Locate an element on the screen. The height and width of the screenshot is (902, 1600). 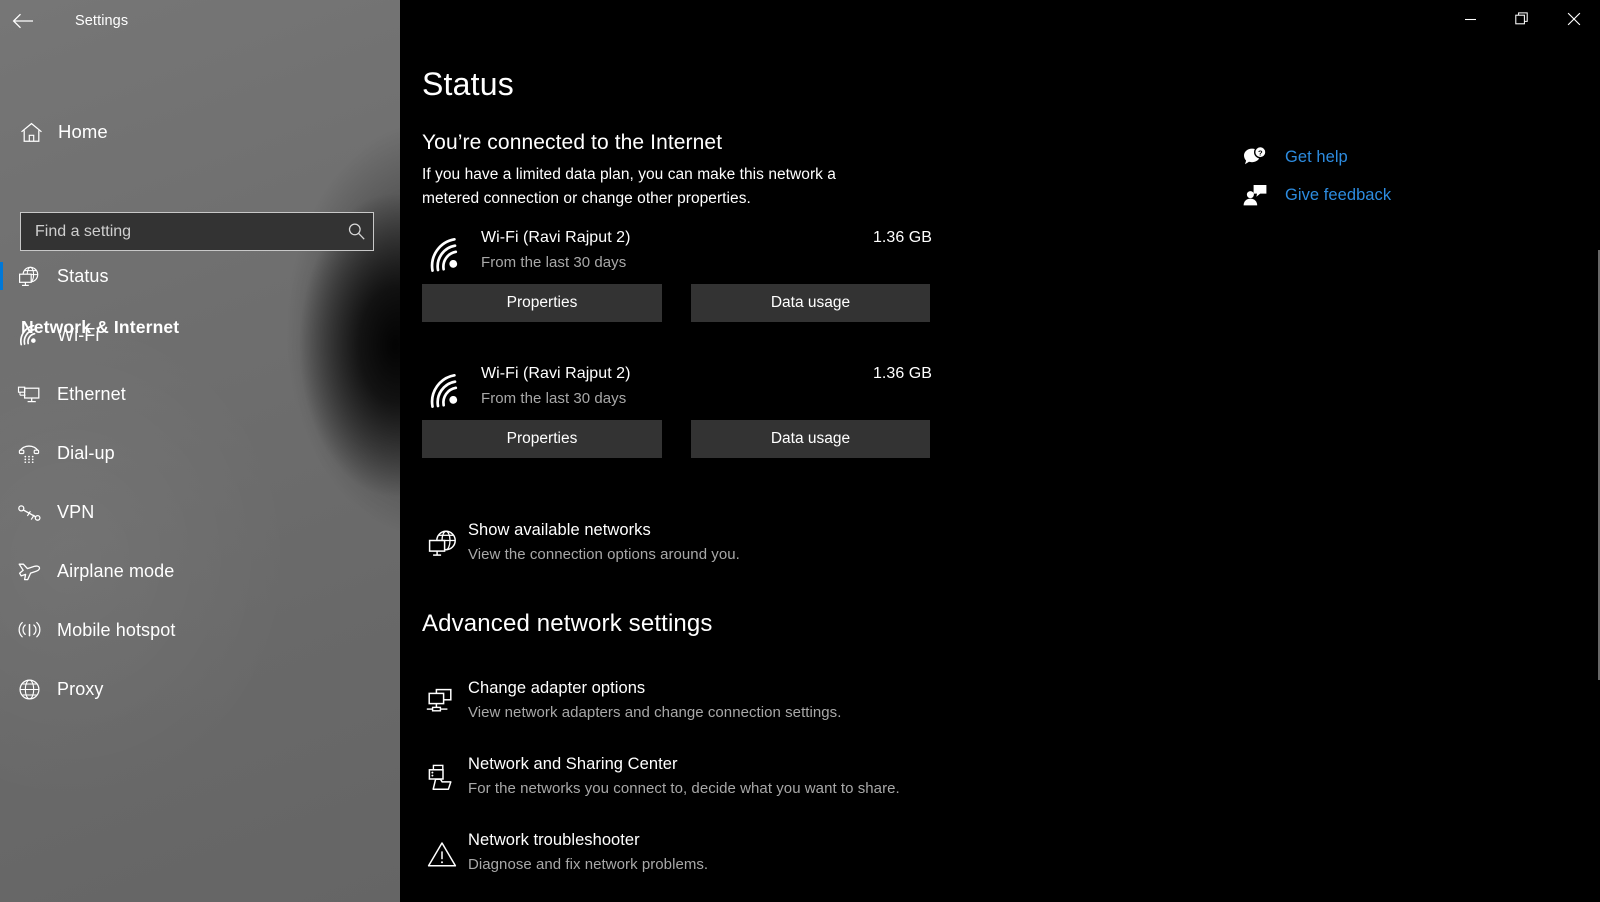
hotspot-icon is located at coordinates (29, 631).